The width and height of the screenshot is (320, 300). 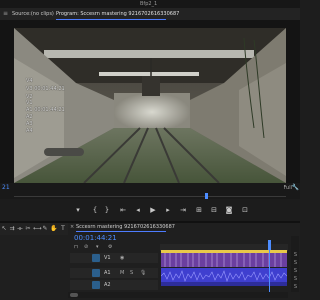 What do you see at coordinates (34, 267) in the screenshot?
I see `tools-panel-body` at bounding box center [34, 267].